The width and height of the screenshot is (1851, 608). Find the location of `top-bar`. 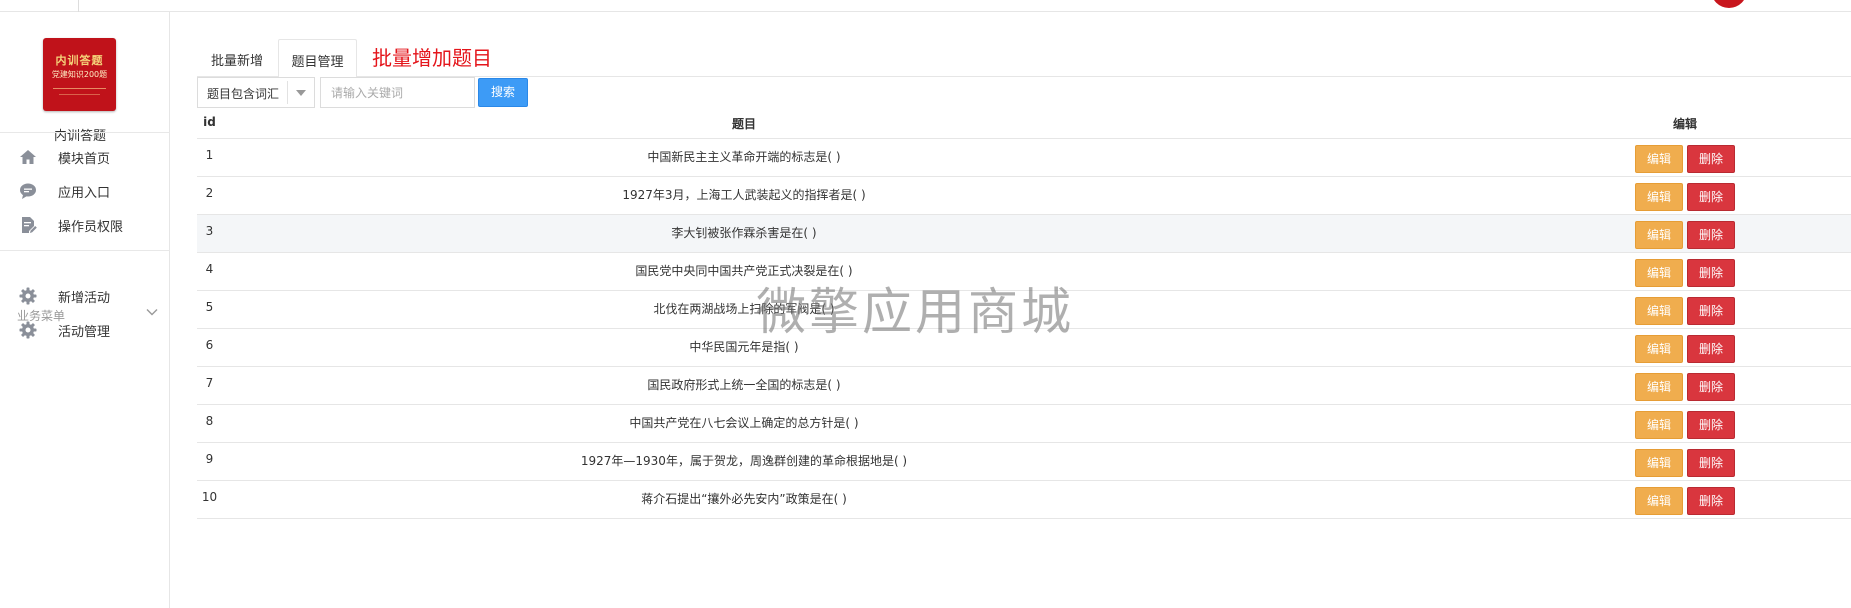

top-bar is located at coordinates (925, 6).